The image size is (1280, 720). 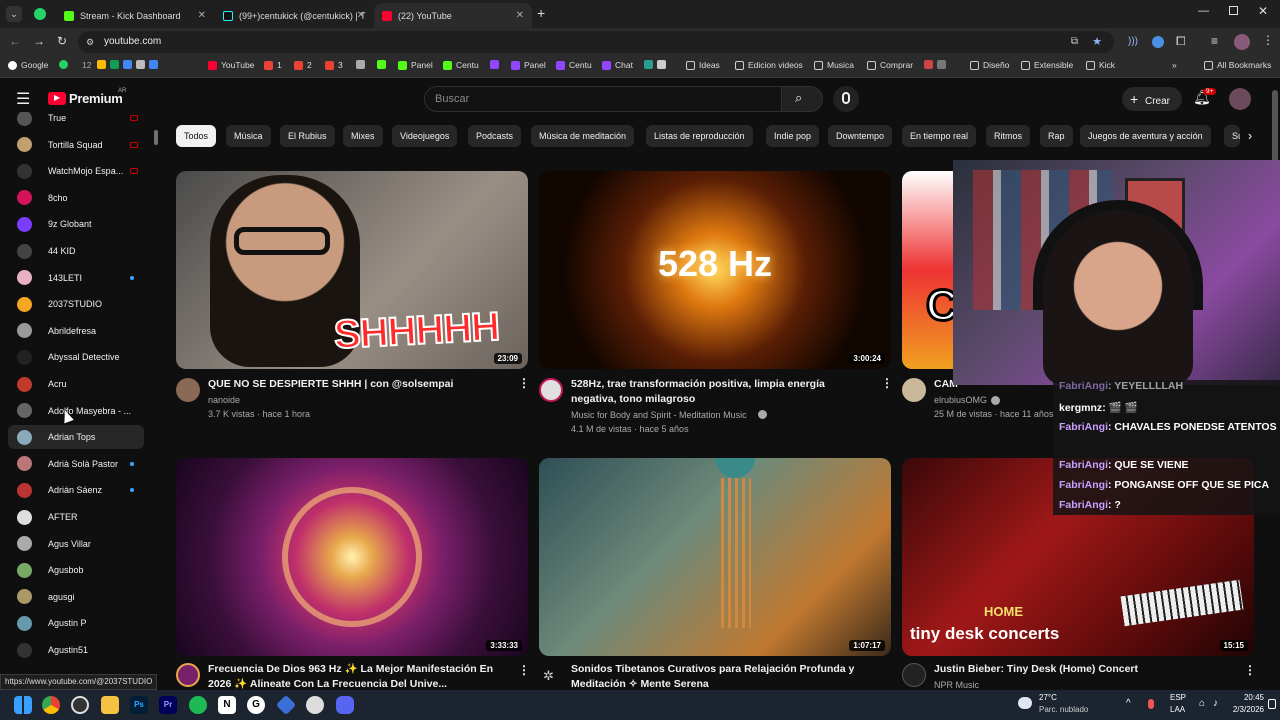 What do you see at coordinates (1025, 703) in the screenshot?
I see `weather-icon` at bounding box center [1025, 703].